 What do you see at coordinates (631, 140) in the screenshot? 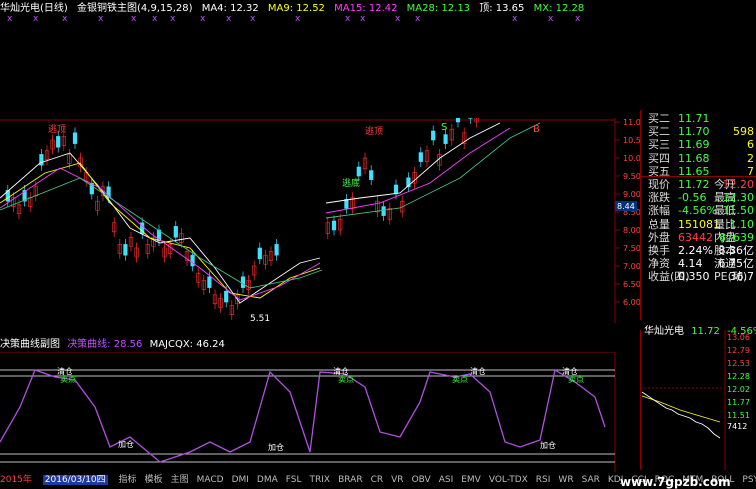
I see `price-tick-label: 10.50` at bounding box center [631, 140].